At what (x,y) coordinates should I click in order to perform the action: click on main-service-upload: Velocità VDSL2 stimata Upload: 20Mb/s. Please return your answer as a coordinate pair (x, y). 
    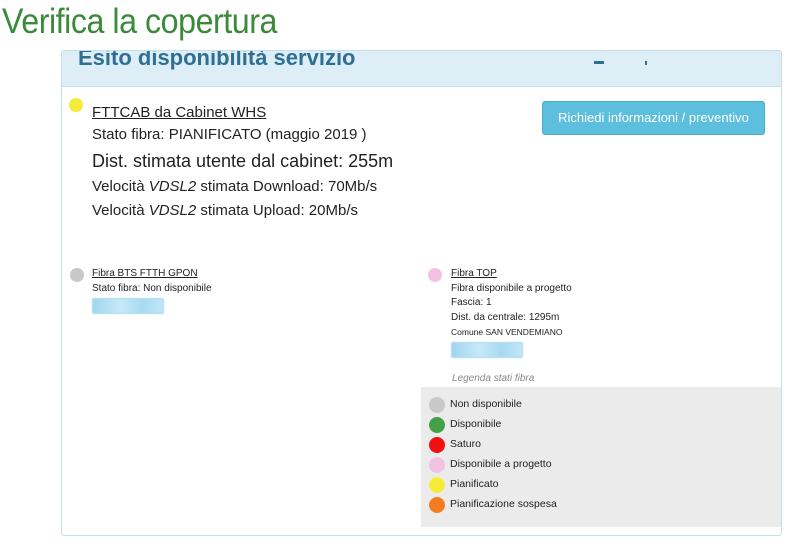
    Looking at the image, I should click on (242, 211).